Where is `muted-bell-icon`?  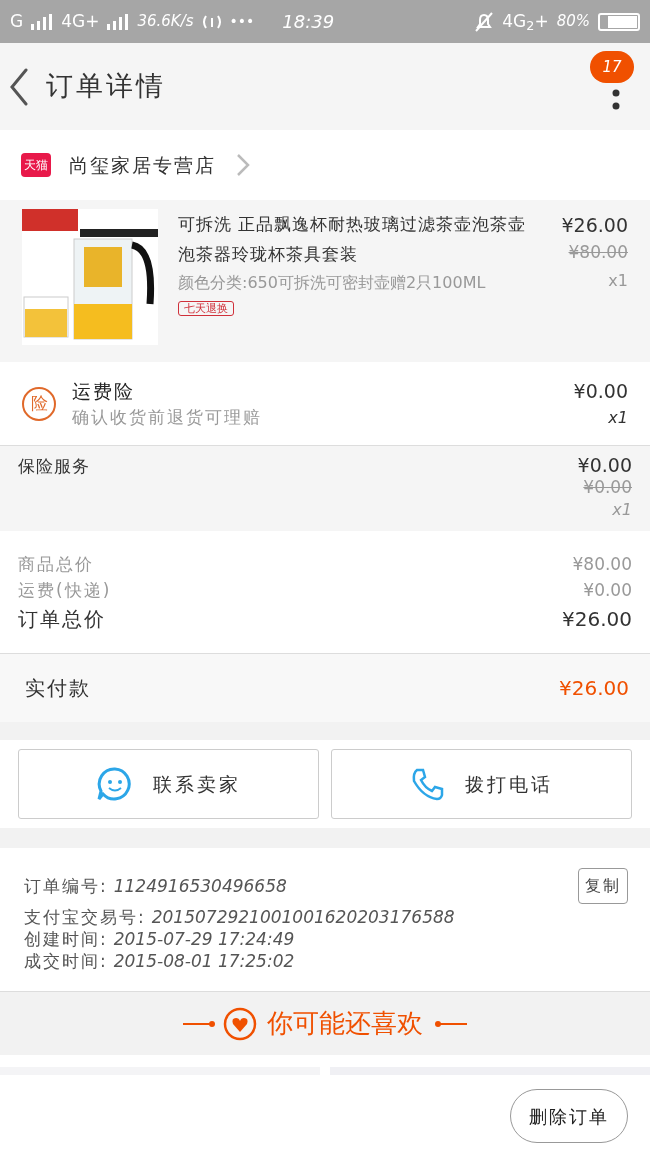 muted-bell-icon is located at coordinates (484, 21).